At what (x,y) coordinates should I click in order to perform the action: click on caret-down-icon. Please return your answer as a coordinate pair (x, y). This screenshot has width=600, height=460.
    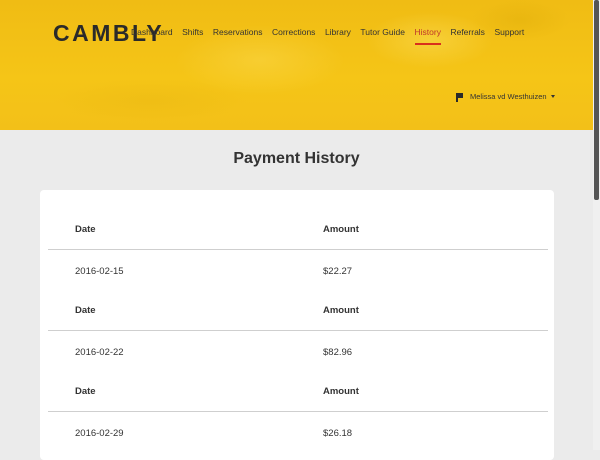
    Looking at the image, I should click on (552, 96).